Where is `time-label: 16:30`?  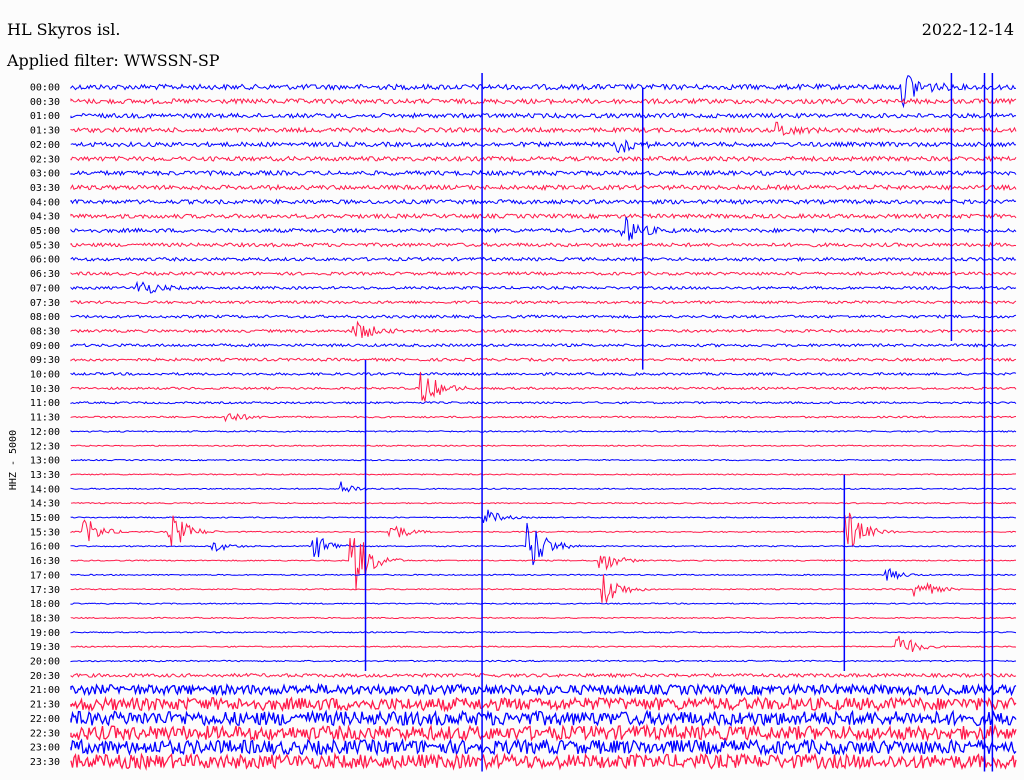
time-label: 16:30 is located at coordinates (45, 561).